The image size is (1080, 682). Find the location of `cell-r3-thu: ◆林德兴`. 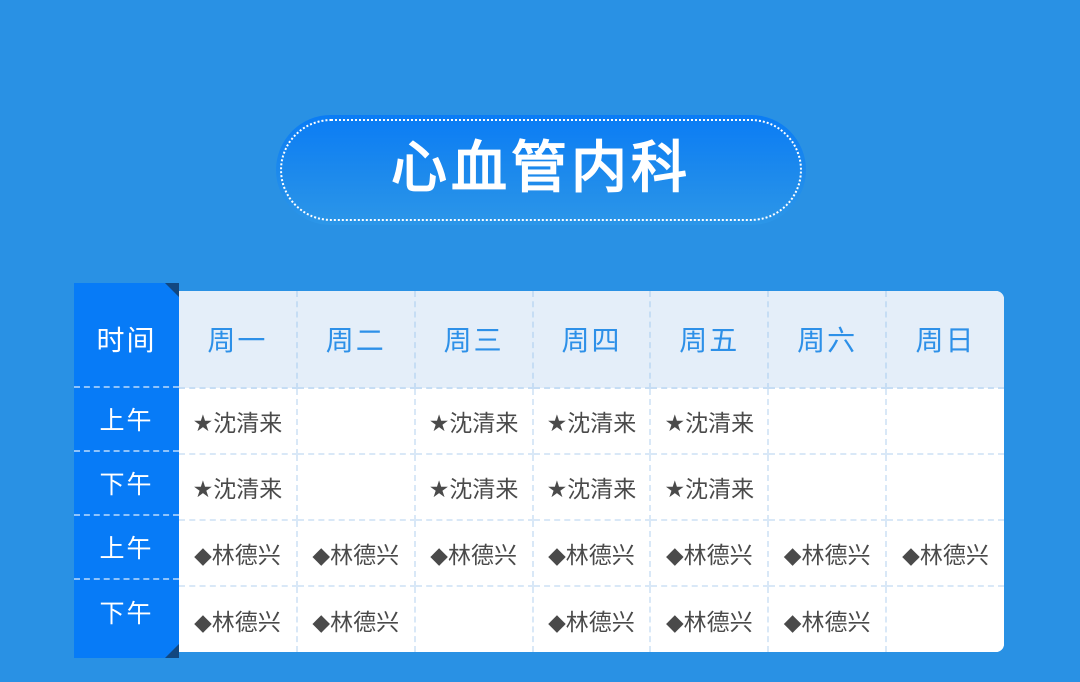

cell-r3-thu: ◆林德兴 is located at coordinates (592, 619).